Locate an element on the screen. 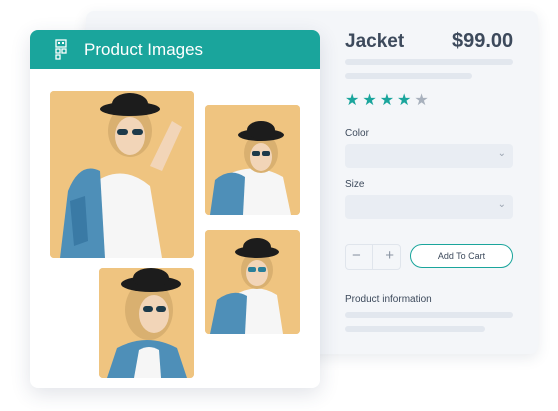  size-label: Size is located at coordinates (355, 184).